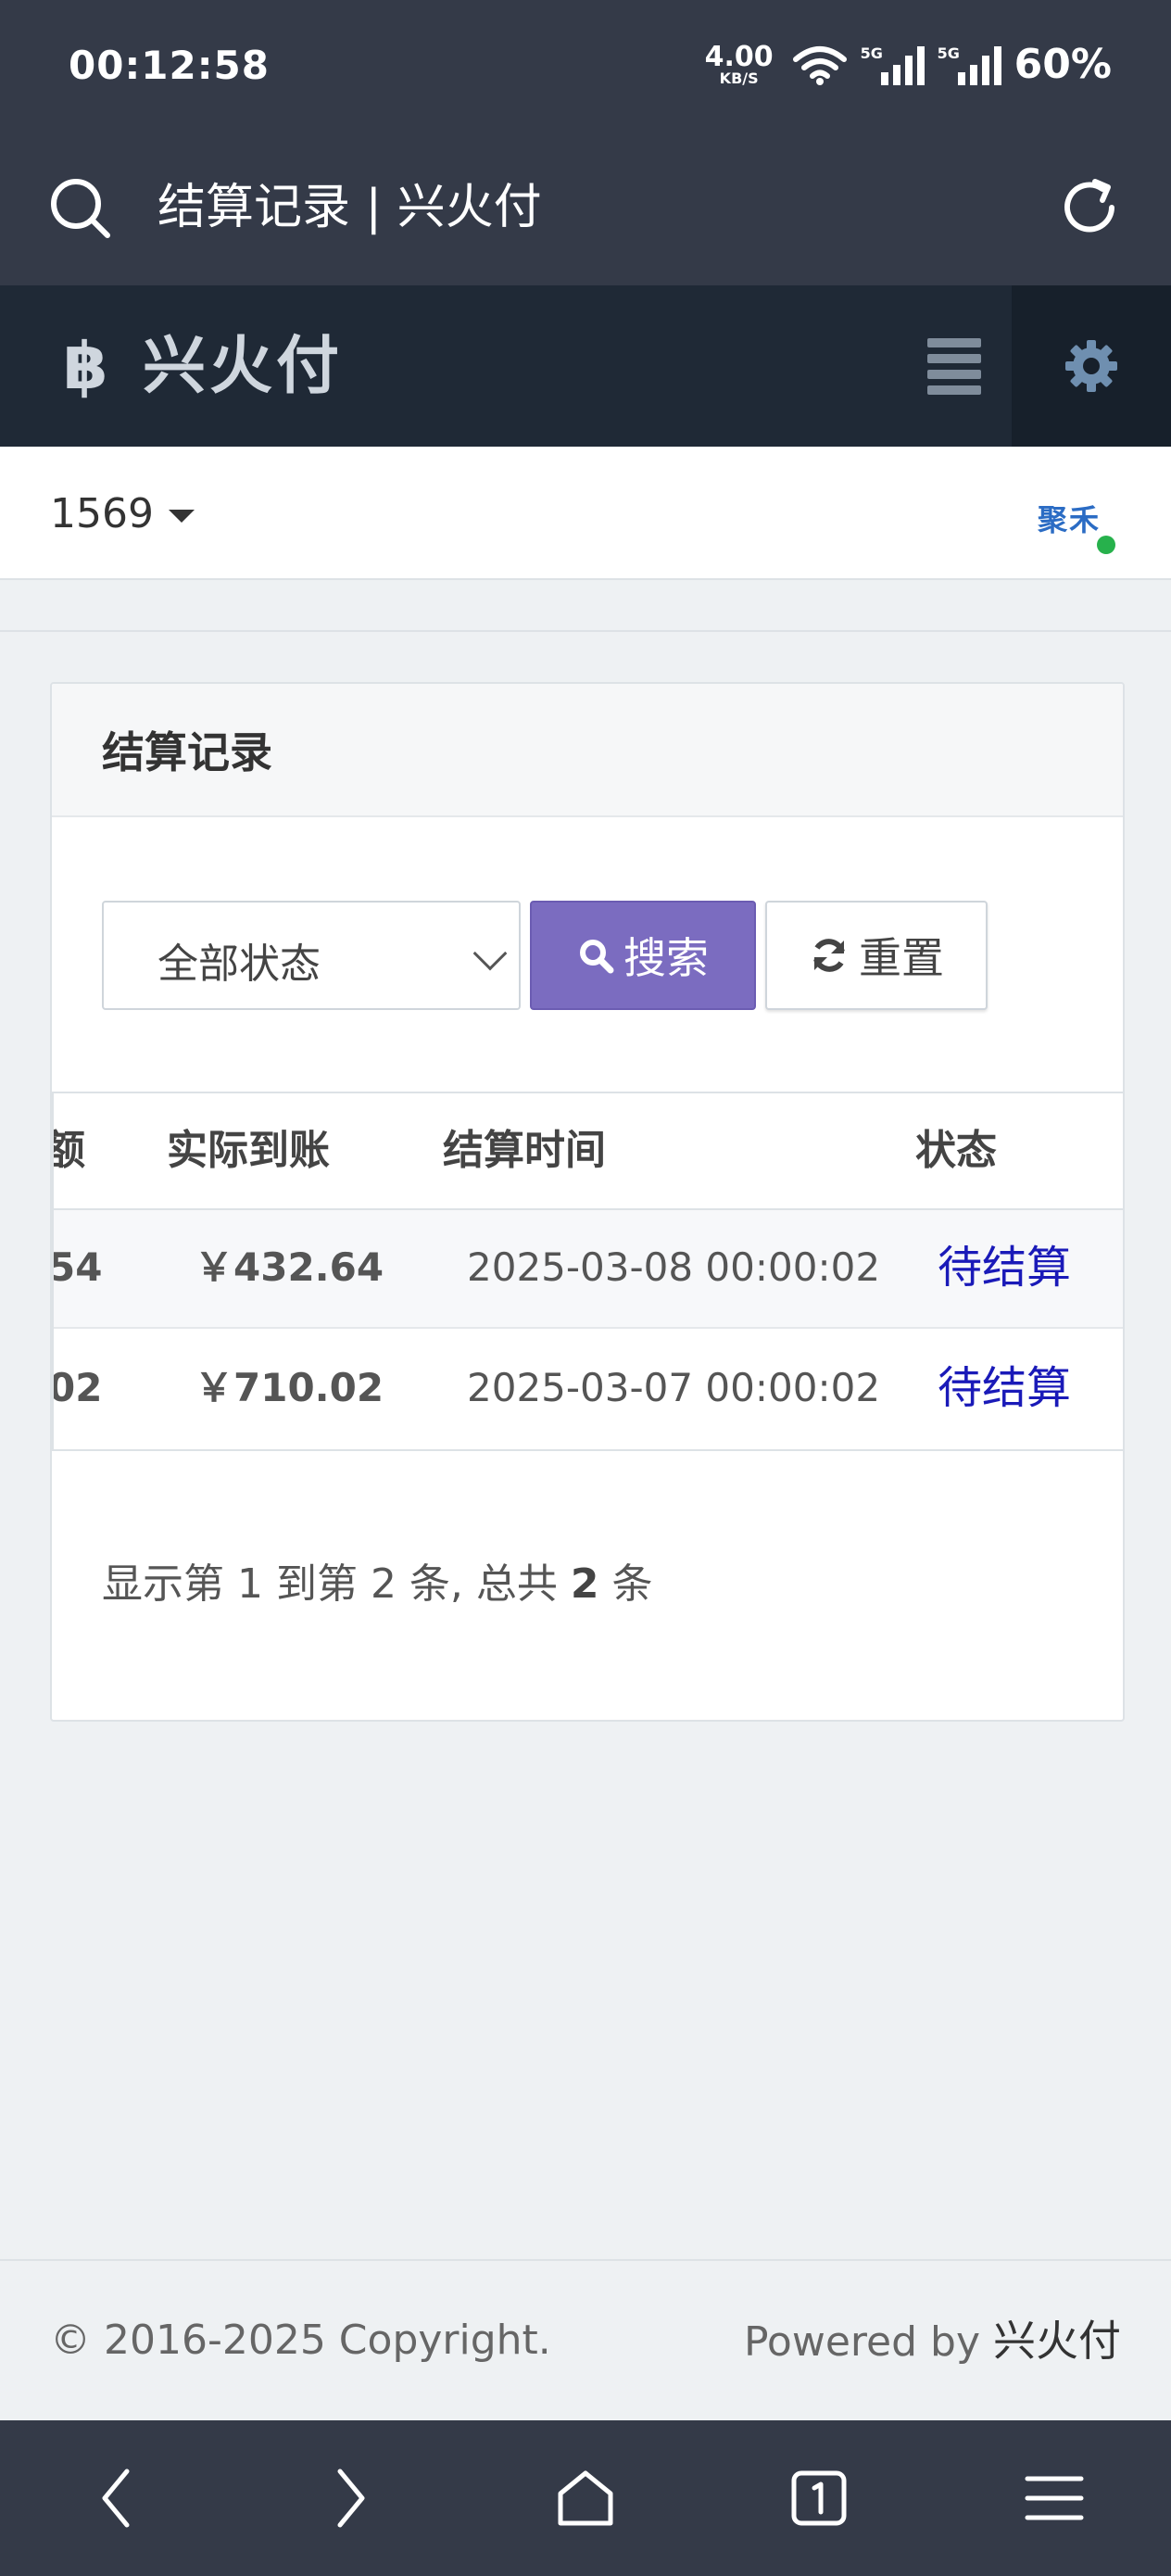 This screenshot has height=2576, width=1171. I want to click on tabs-icon, so click(819, 2498).